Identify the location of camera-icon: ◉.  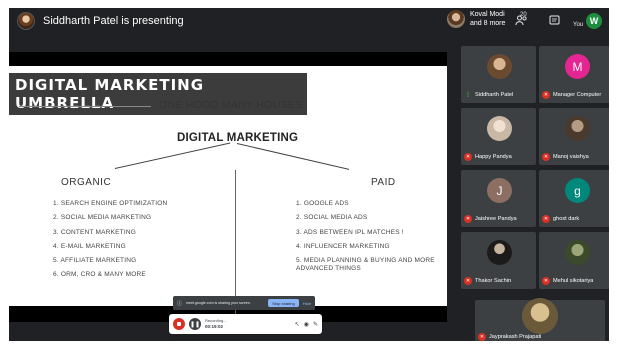
(306, 324).